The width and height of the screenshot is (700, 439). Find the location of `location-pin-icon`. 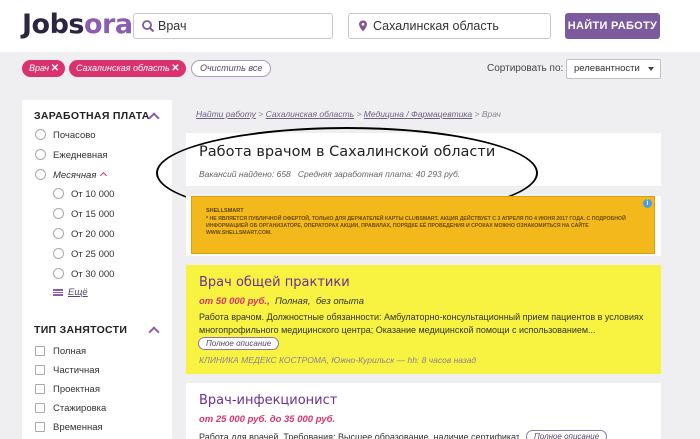

location-pin-icon is located at coordinates (363, 26).